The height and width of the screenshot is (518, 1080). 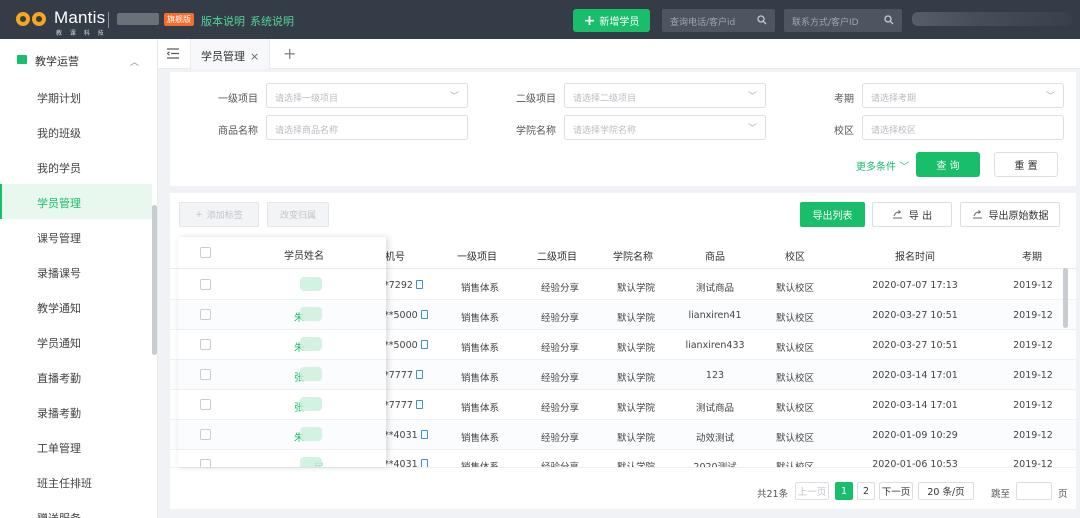 I want to click on product-label: 商品名称, so click(x=238, y=131).